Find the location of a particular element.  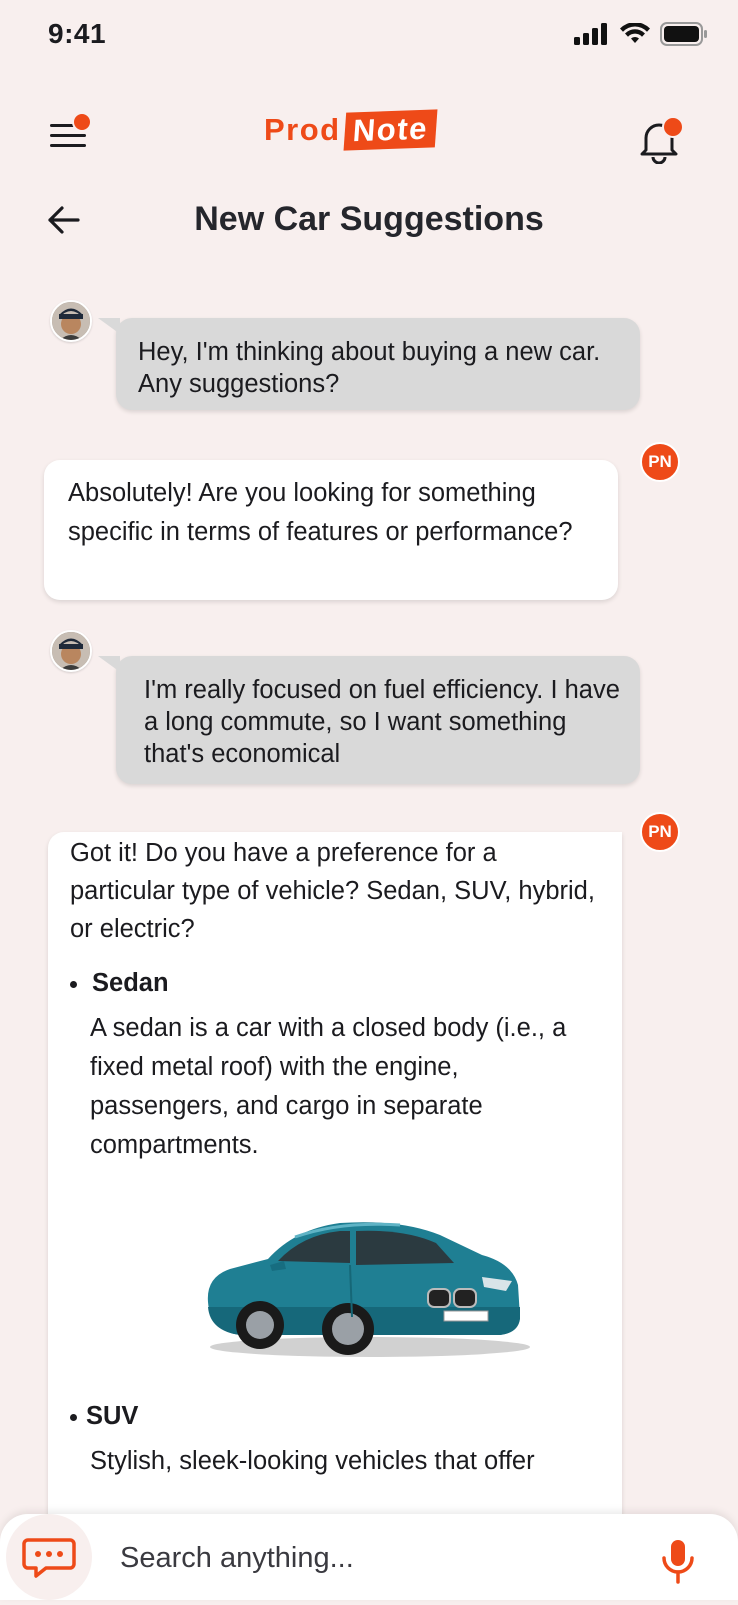

logo-note-text: Note is located at coordinates (390, 130).